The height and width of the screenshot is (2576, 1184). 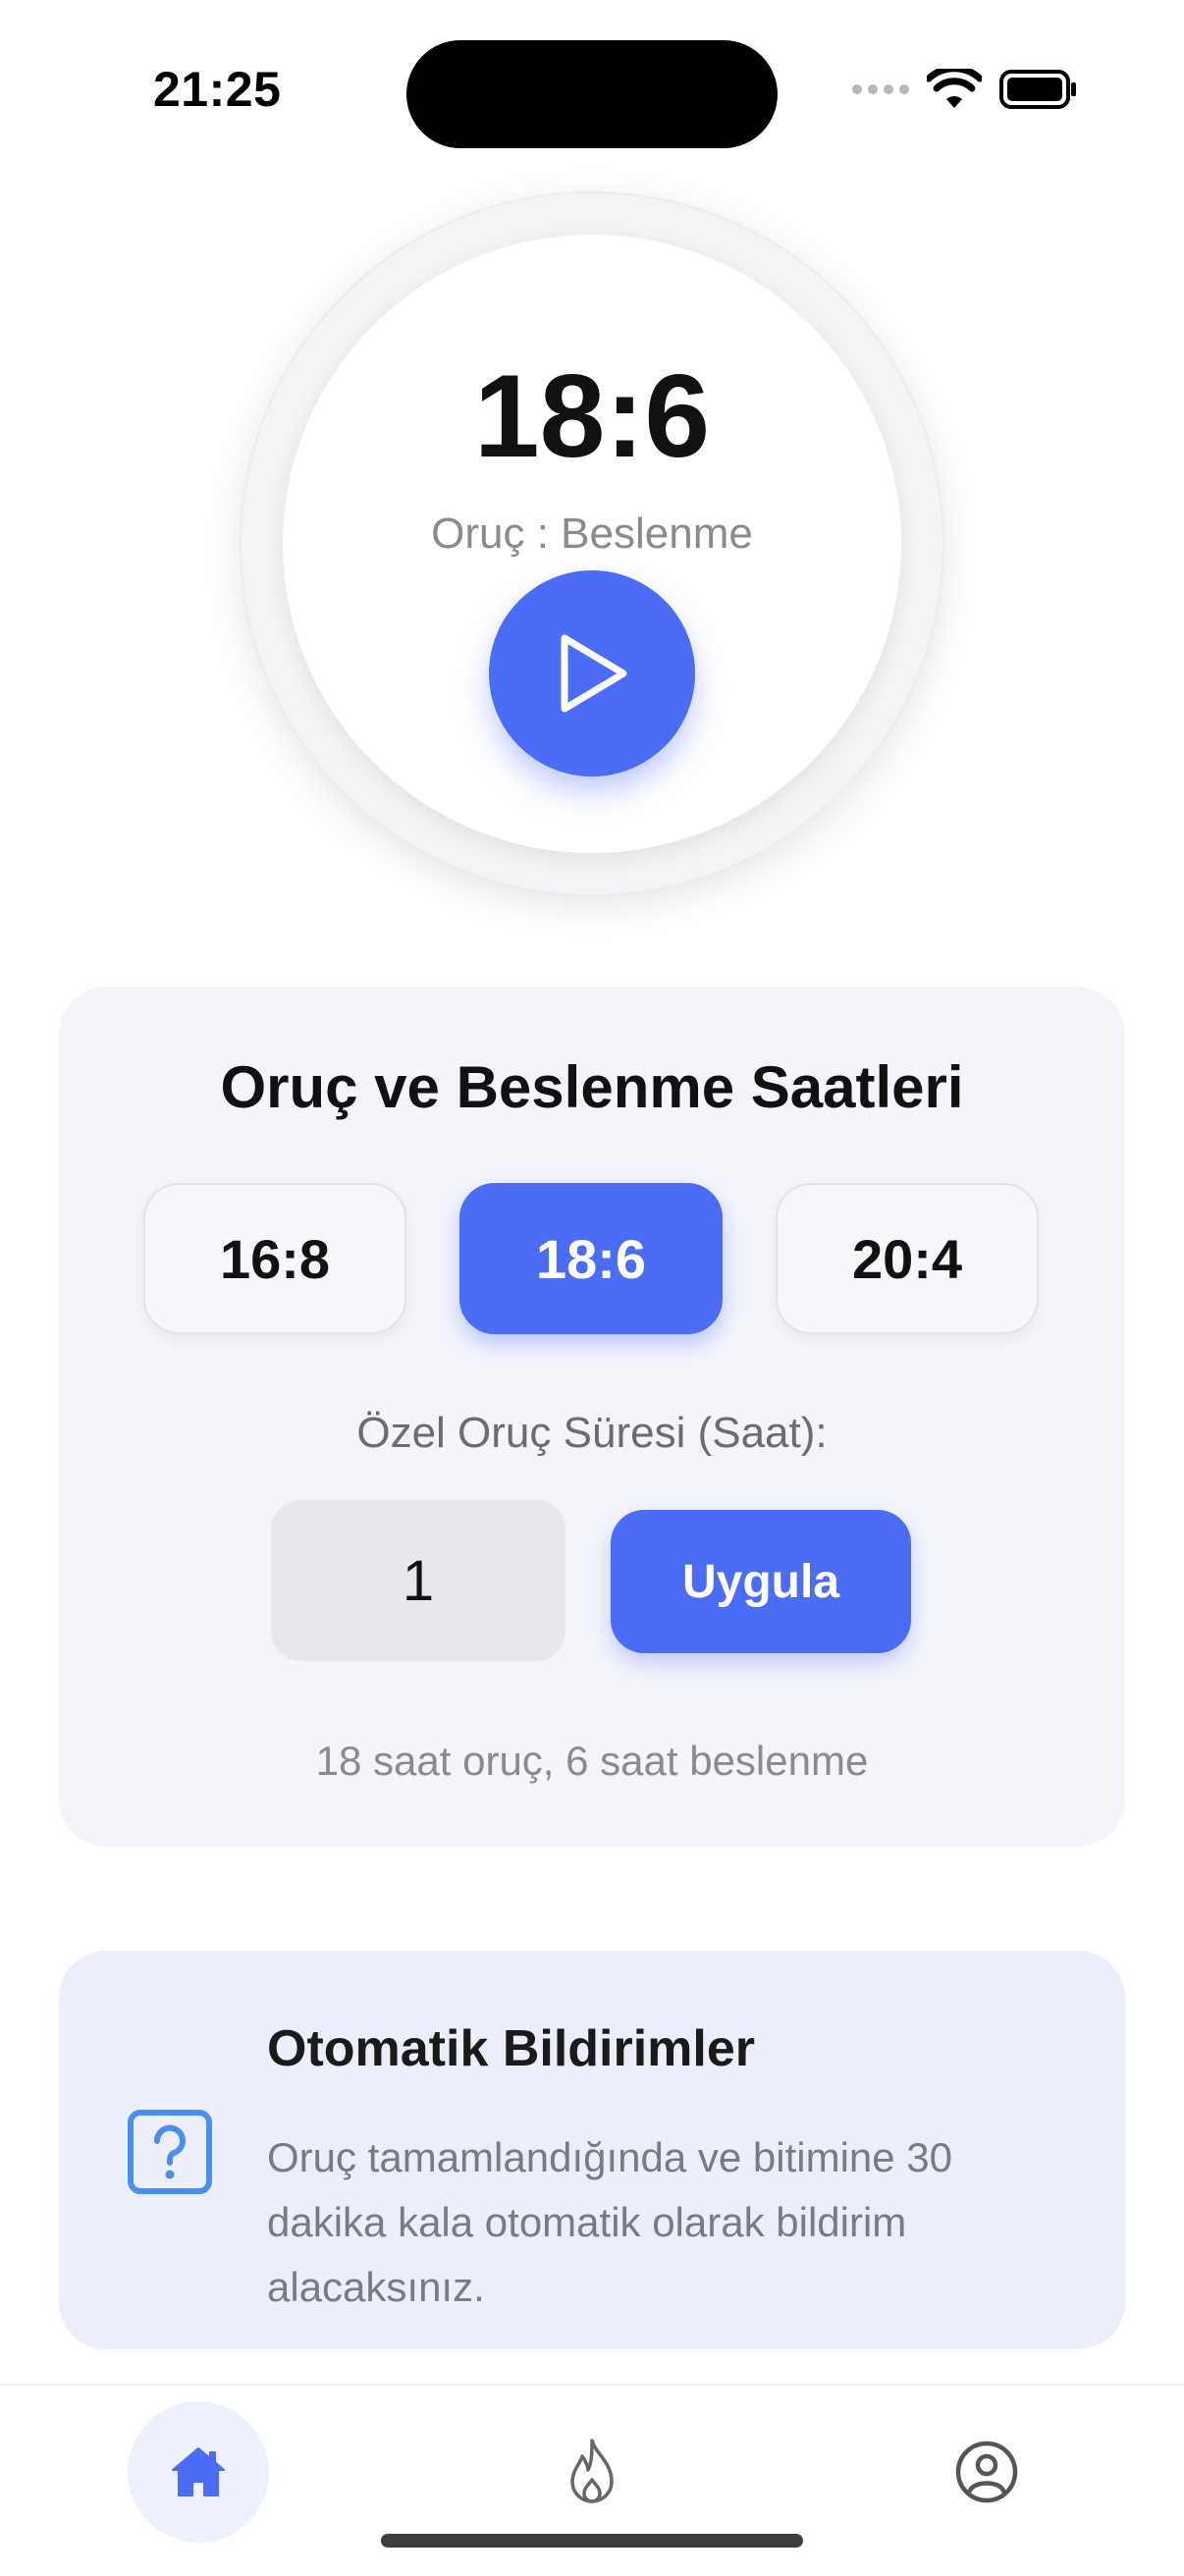 What do you see at coordinates (955, 88) in the screenshot?
I see `wifi-icon` at bounding box center [955, 88].